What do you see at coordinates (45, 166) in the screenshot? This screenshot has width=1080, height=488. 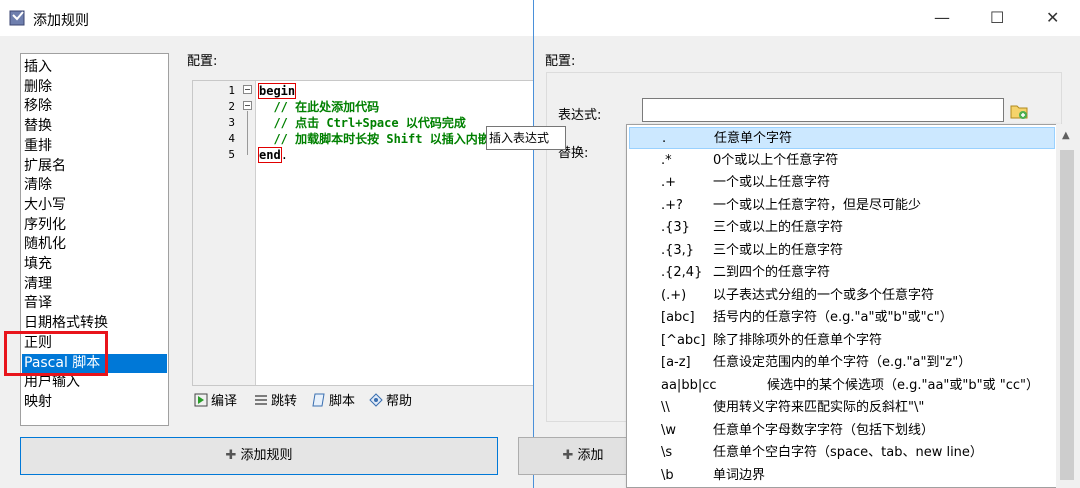 I see `rule-item: 扩展名` at bounding box center [45, 166].